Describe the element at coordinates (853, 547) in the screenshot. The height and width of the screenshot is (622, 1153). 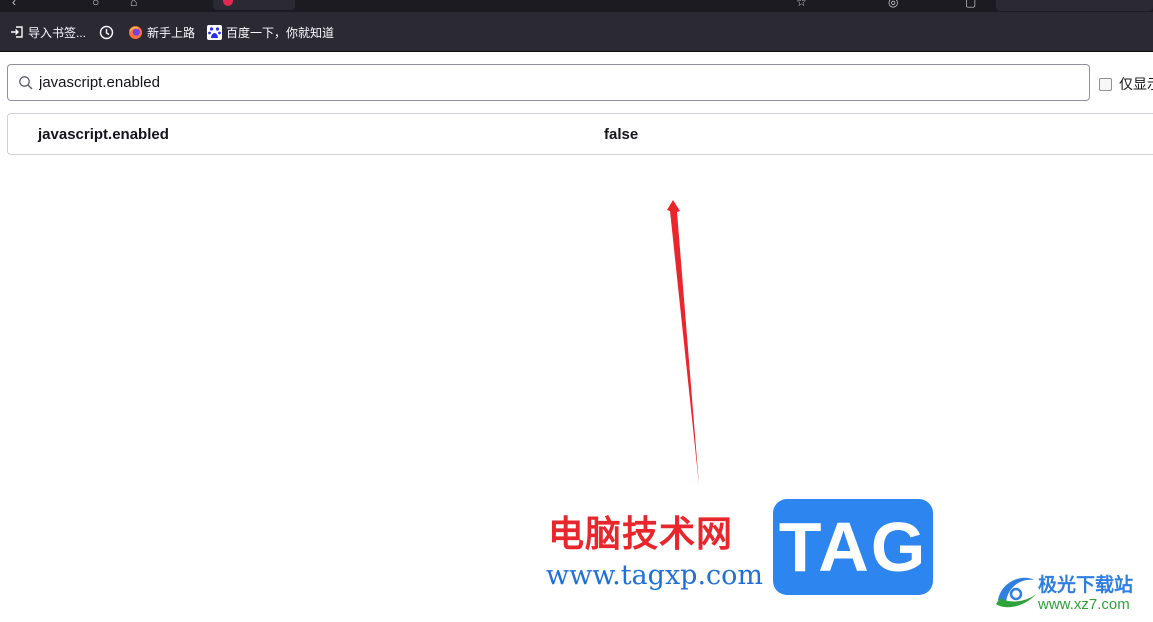
I see `watermark-tag-logo: TAG` at that location.